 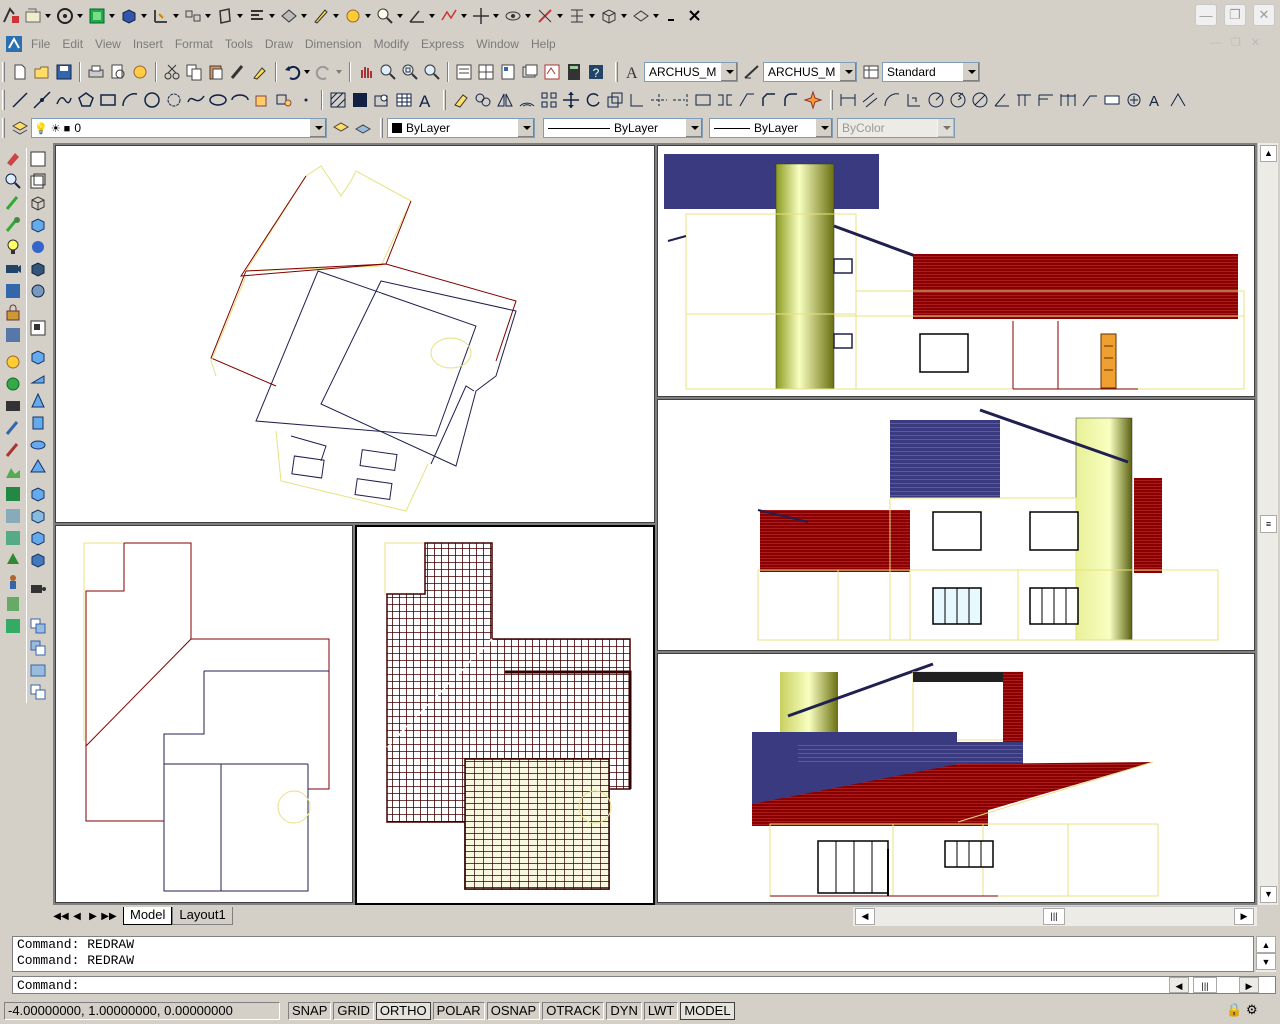 What do you see at coordinates (661, 1011) in the screenshot?
I see `lwt-toggle: LWT` at bounding box center [661, 1011].